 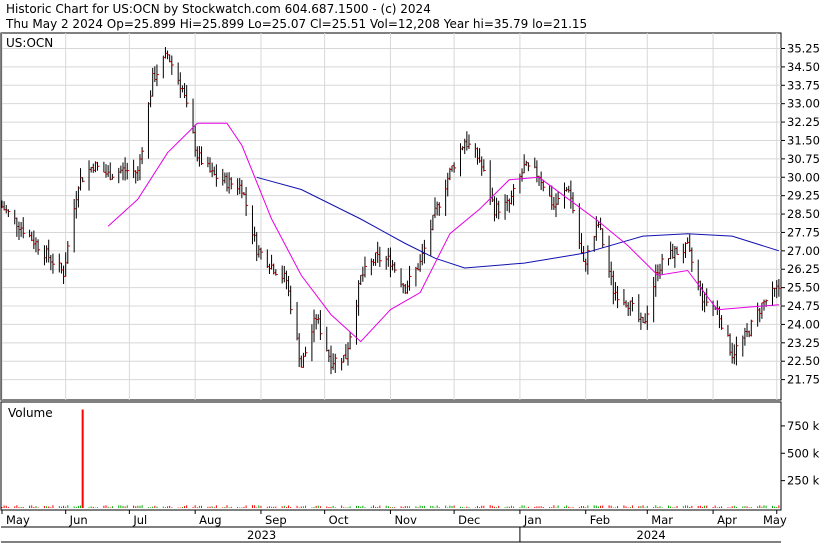 I want to click on volume-label: Volume, so click(x=30, y=413).